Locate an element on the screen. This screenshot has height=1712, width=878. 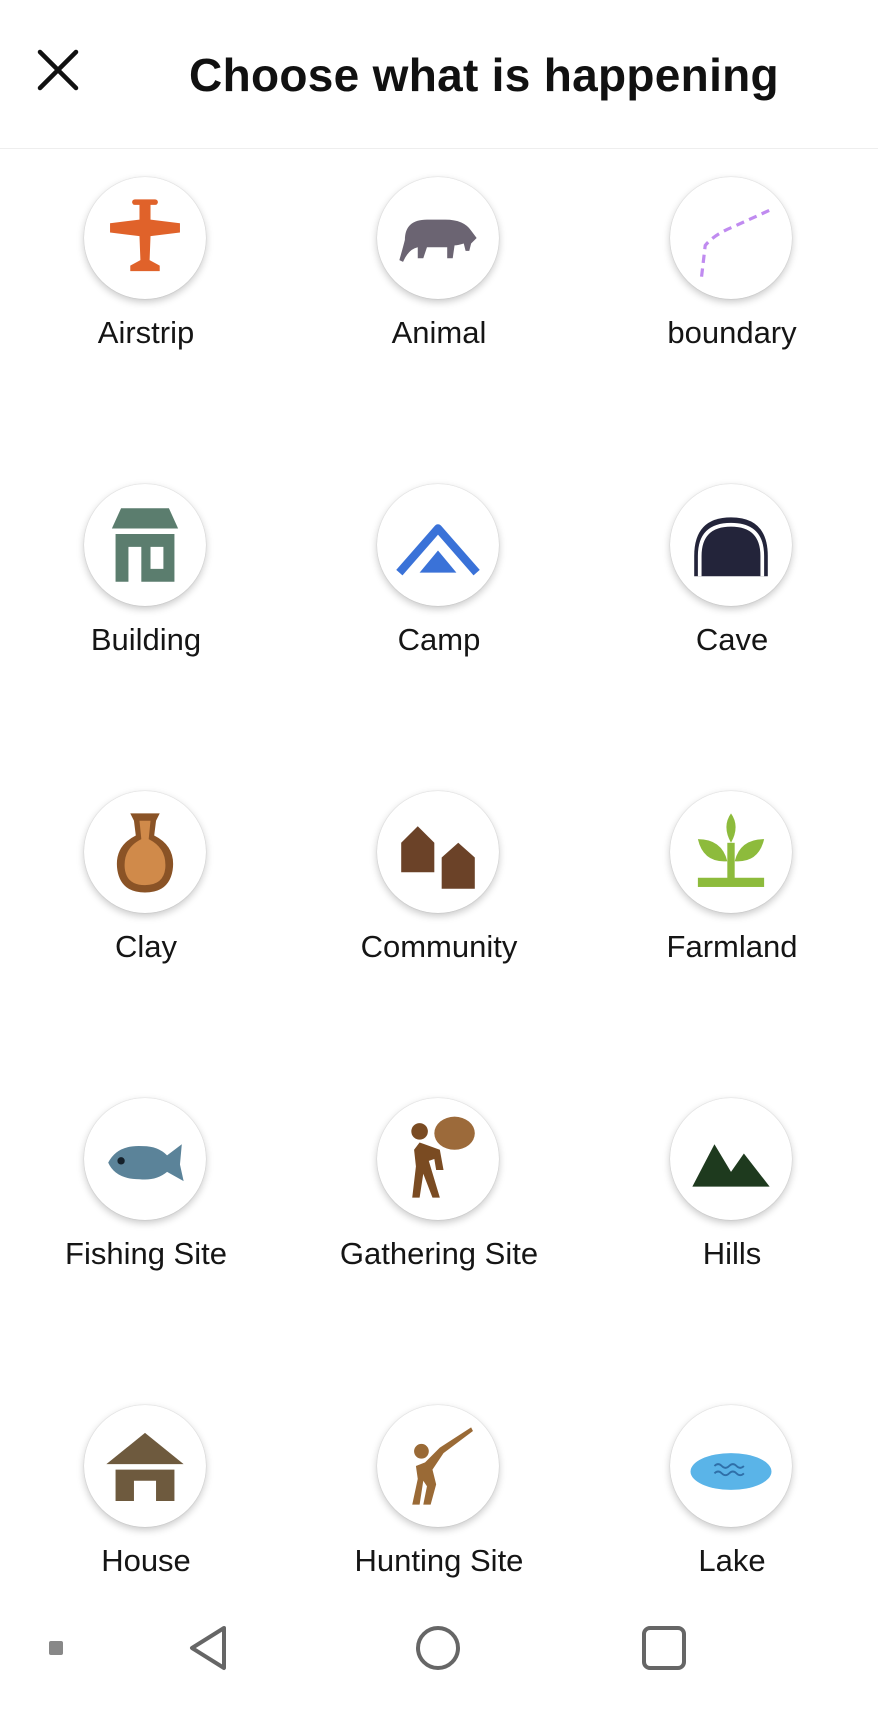
category-label: Farmland is located at coordinates (732, 946).